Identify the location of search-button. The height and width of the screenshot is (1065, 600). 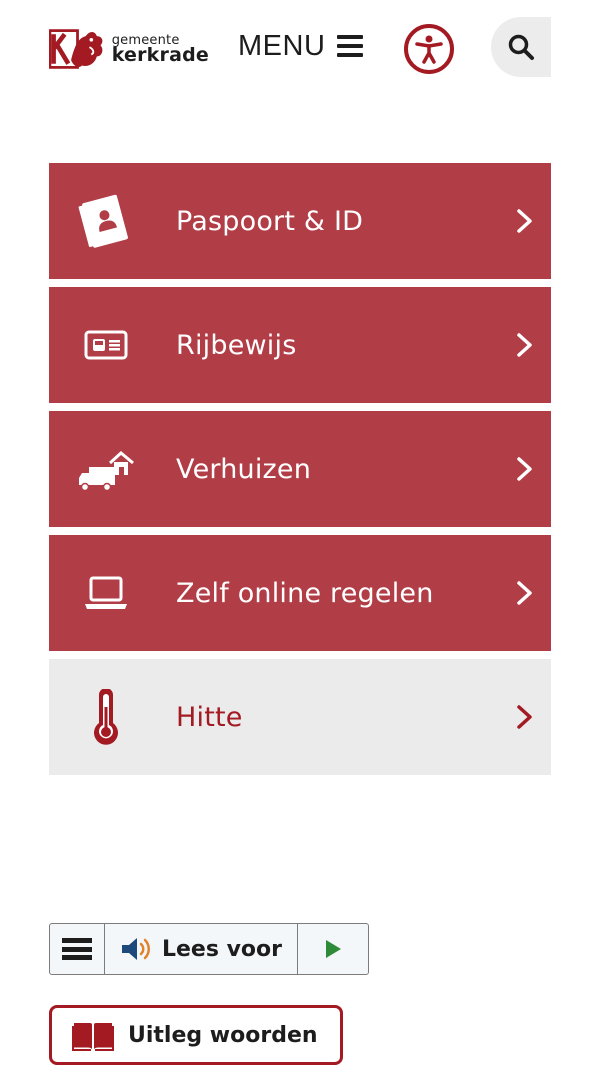
(521, 47).